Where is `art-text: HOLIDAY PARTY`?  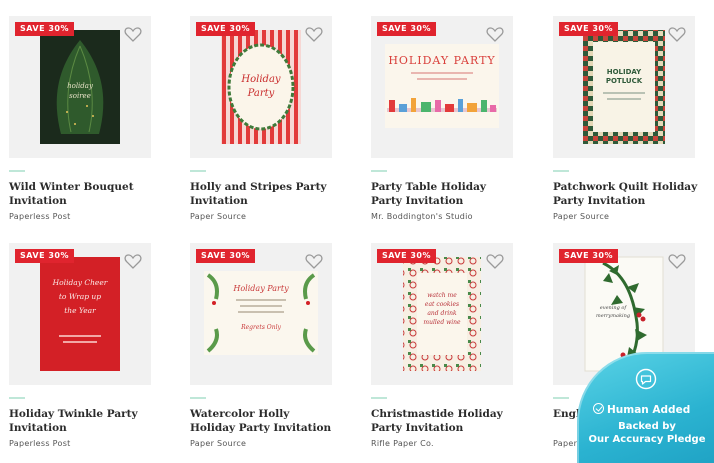 art-text: HOLIDAY PARTY is located at coordinates (441, 60).